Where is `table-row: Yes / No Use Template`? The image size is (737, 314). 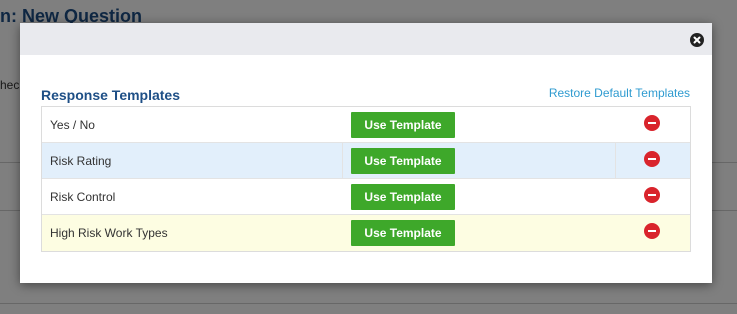 table-row: Yes / No Use Template is located at coordinates (366, 125).